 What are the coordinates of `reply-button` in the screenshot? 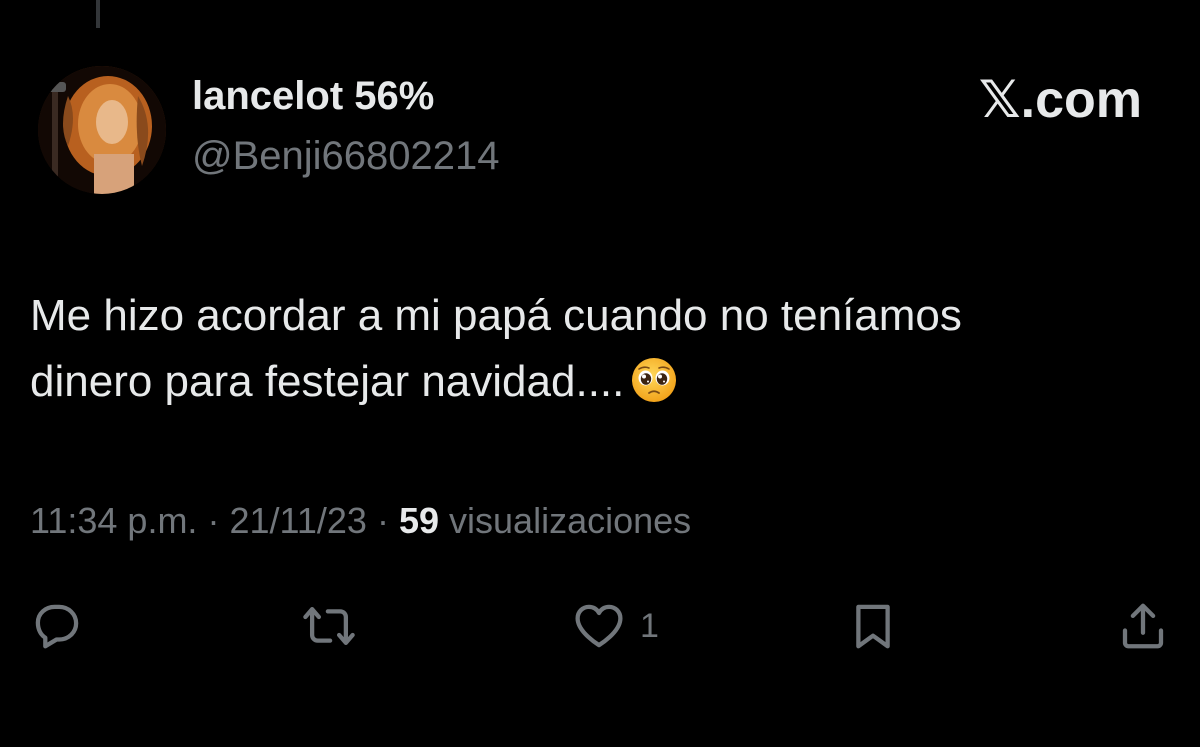 It's located at (57, 626).